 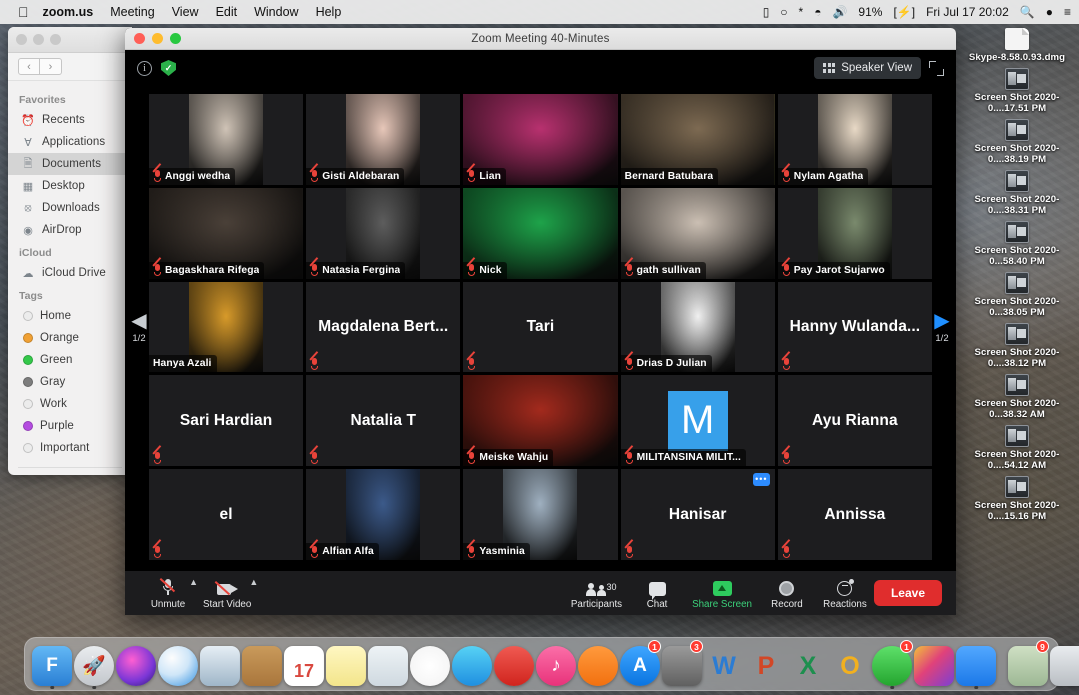 I want to click on dock-item-finder: F, so click(x=52, y=665).